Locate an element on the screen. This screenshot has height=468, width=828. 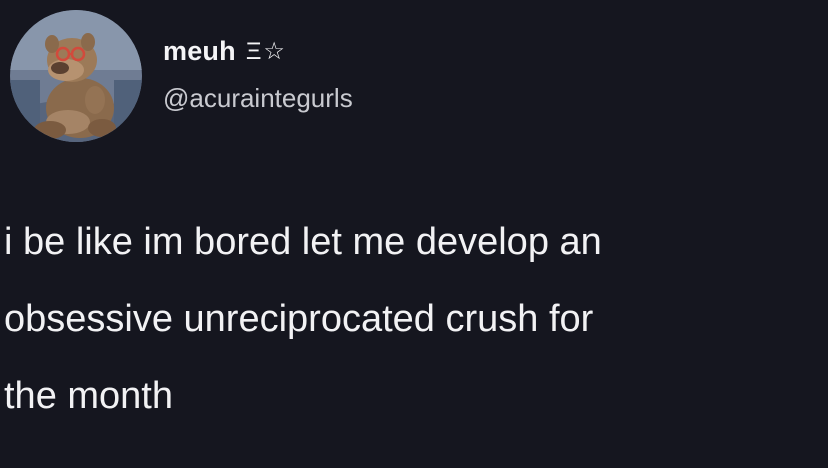
profile-avatar is located at coordinates (76, 76).